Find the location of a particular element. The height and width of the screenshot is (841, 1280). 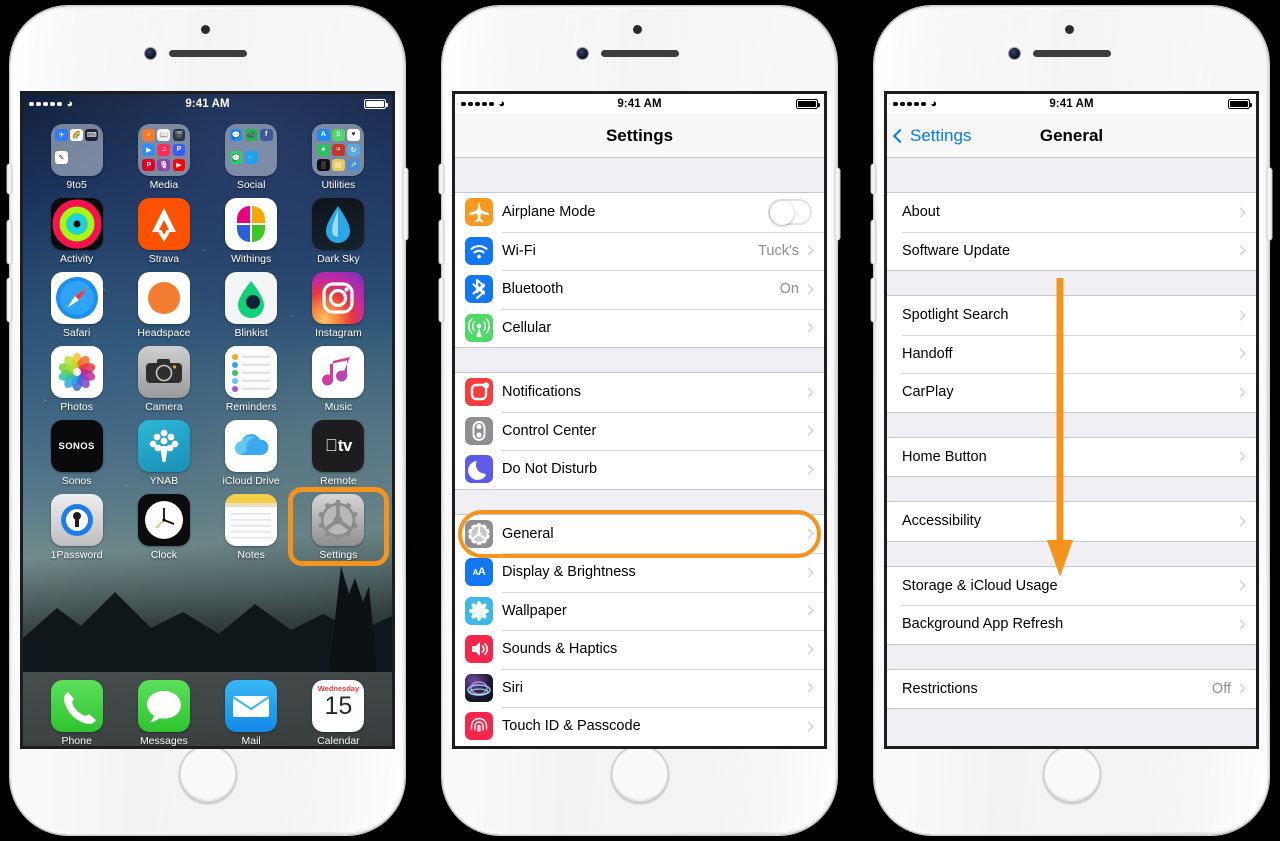

app-dark-sky: Dark Sky is located at coordinates (338, 231).